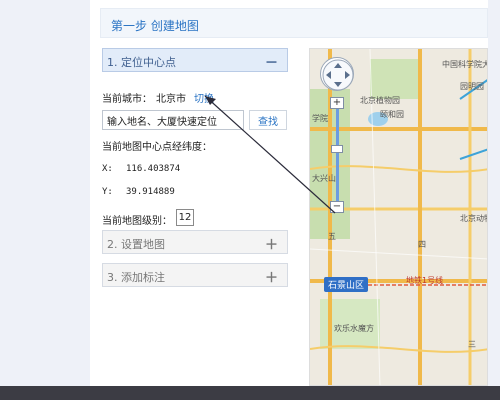 The width and height of the screenshot is (500, 400). What do you see at coordinates (250, 393) in the screenshot?
I see `bottom-bar` at bounding box center [250, 393].